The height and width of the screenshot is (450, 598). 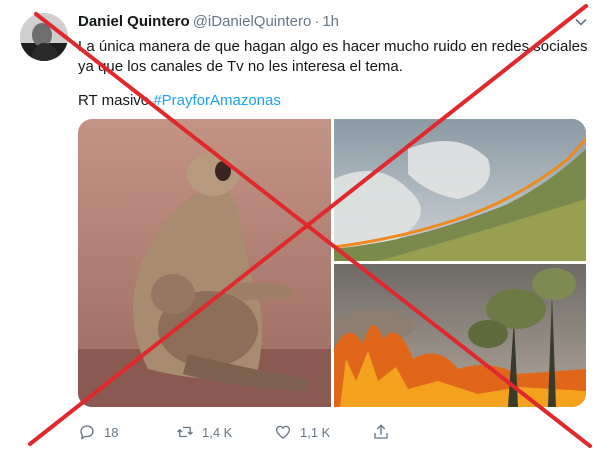 What do you see at coordinates (460, 335) in the screenshot?
I see `media-image-forest-fire` at bounding box center [460, 335].